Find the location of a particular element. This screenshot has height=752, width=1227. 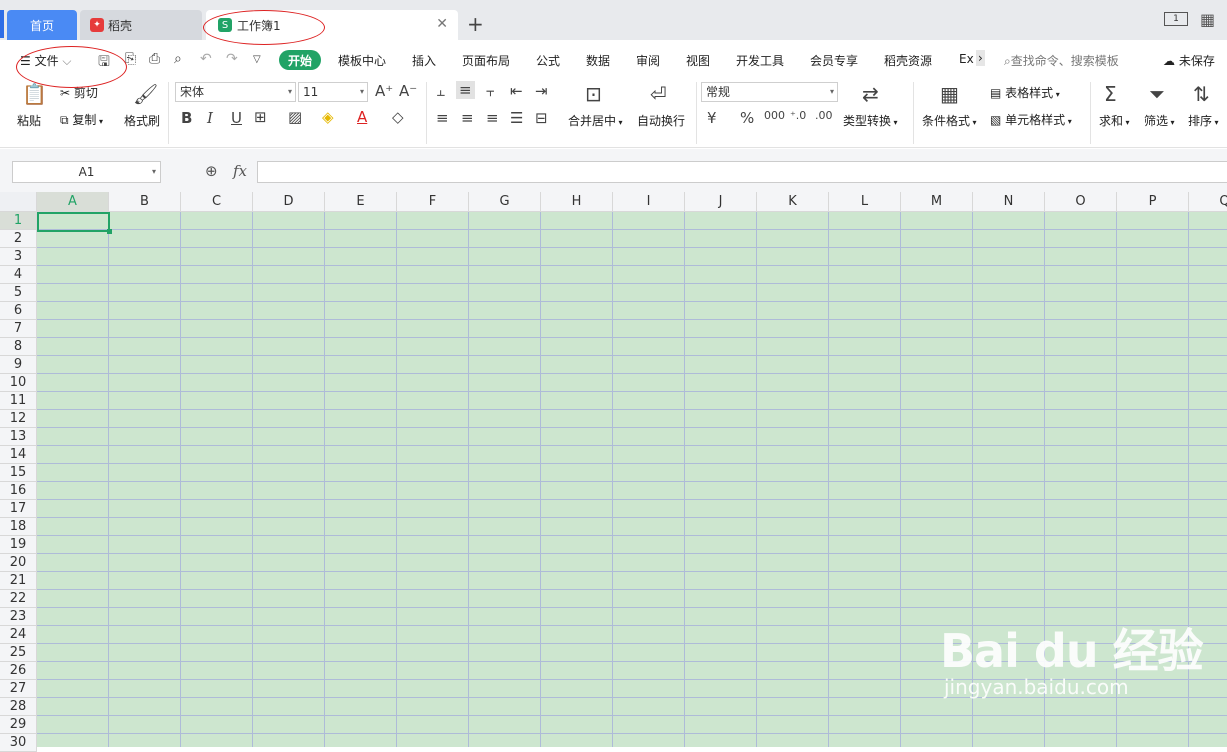

menu-member: 会员专享 is located at coordinates (834, 60).